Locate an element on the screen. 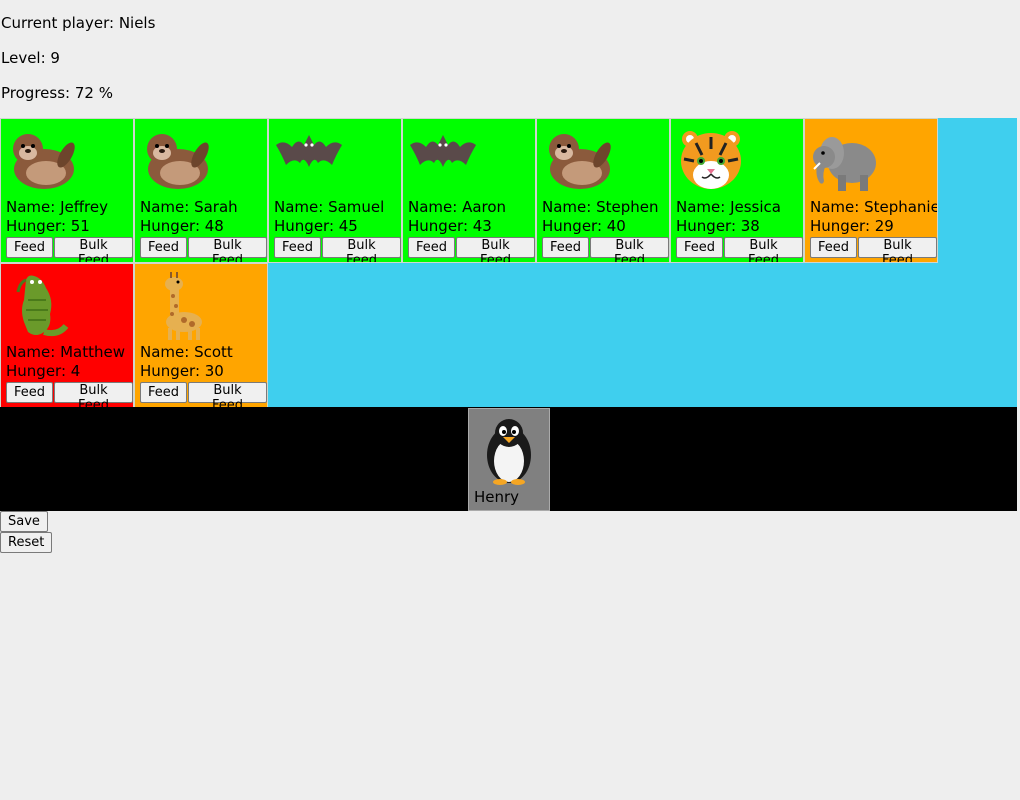 This screenshot has width=1020, height=800. pen-animal-card: Henry is located at coordinates (509, 459).